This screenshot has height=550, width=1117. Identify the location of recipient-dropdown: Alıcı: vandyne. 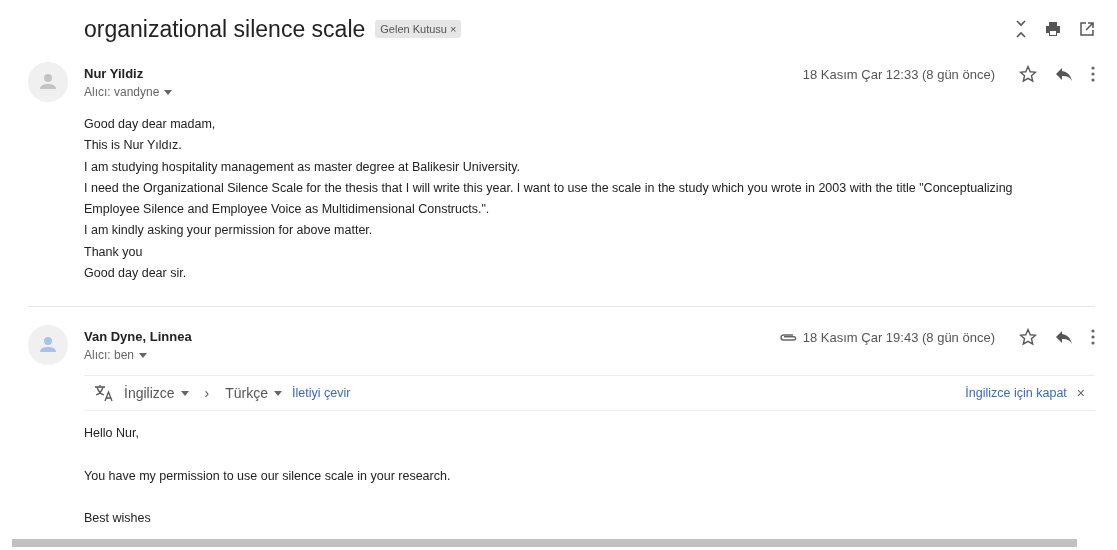
(128, 92).